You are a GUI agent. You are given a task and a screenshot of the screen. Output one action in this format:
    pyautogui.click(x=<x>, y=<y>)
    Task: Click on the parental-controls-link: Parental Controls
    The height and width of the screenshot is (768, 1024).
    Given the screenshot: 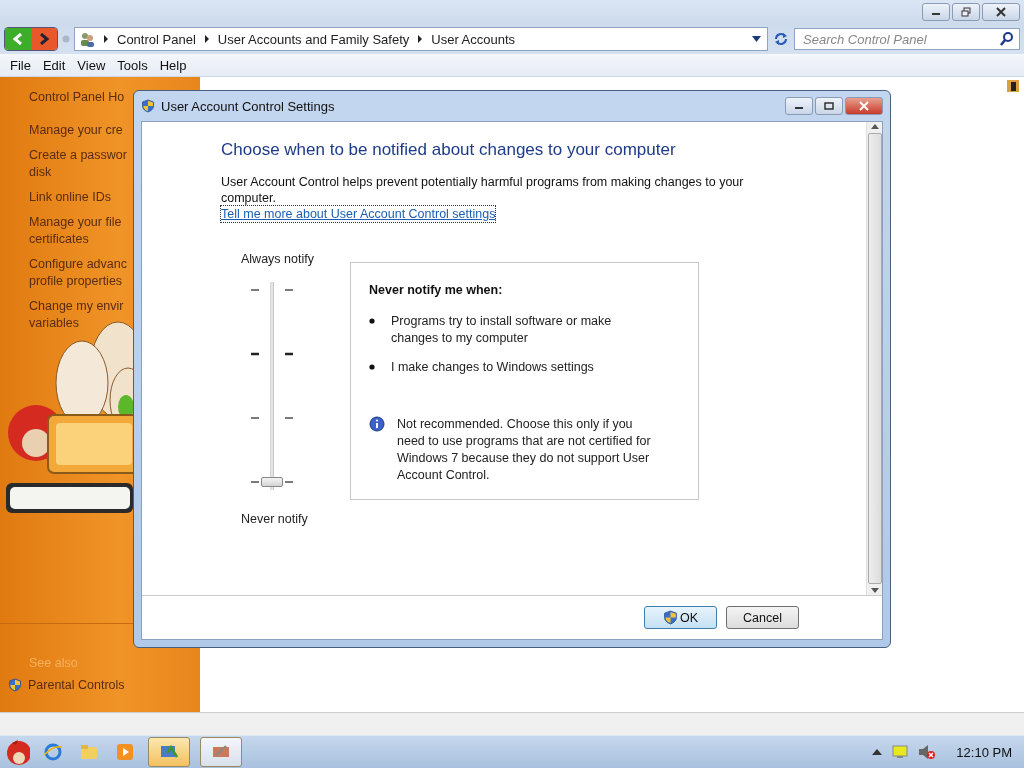 What is the action you would take?
    pyautogui.click(x=104, y=685)
    